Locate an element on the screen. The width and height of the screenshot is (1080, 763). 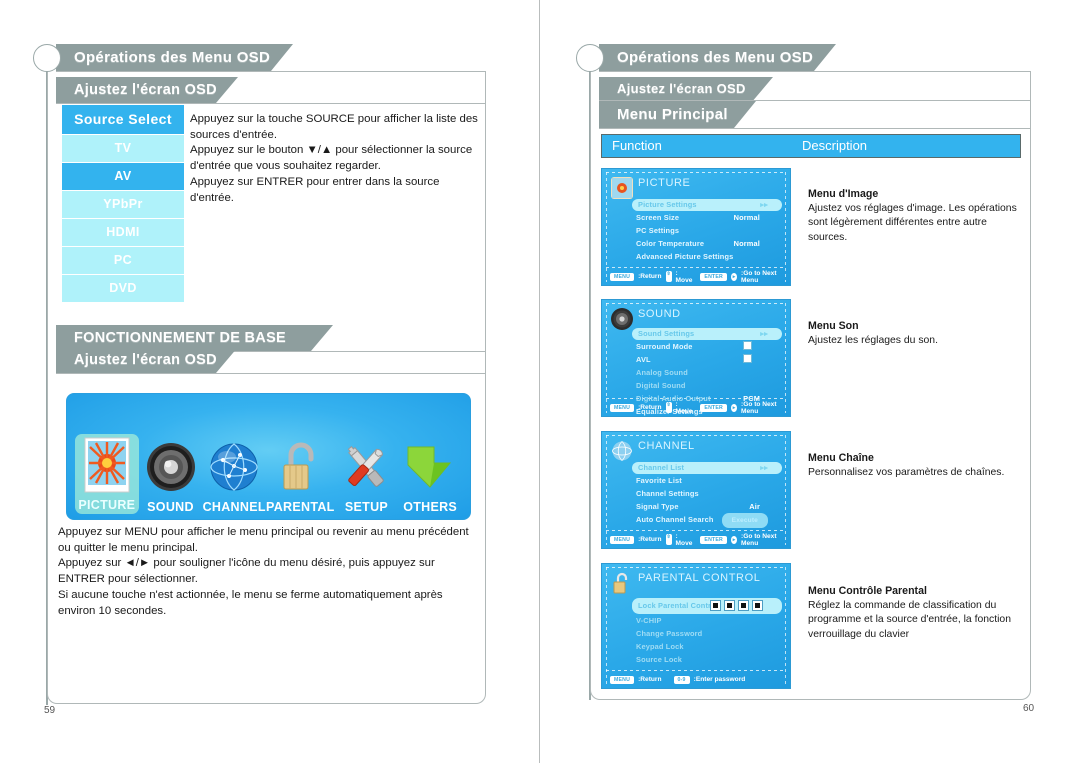
osd-row-value: ▸▸ is located at coordinates (764, 467).